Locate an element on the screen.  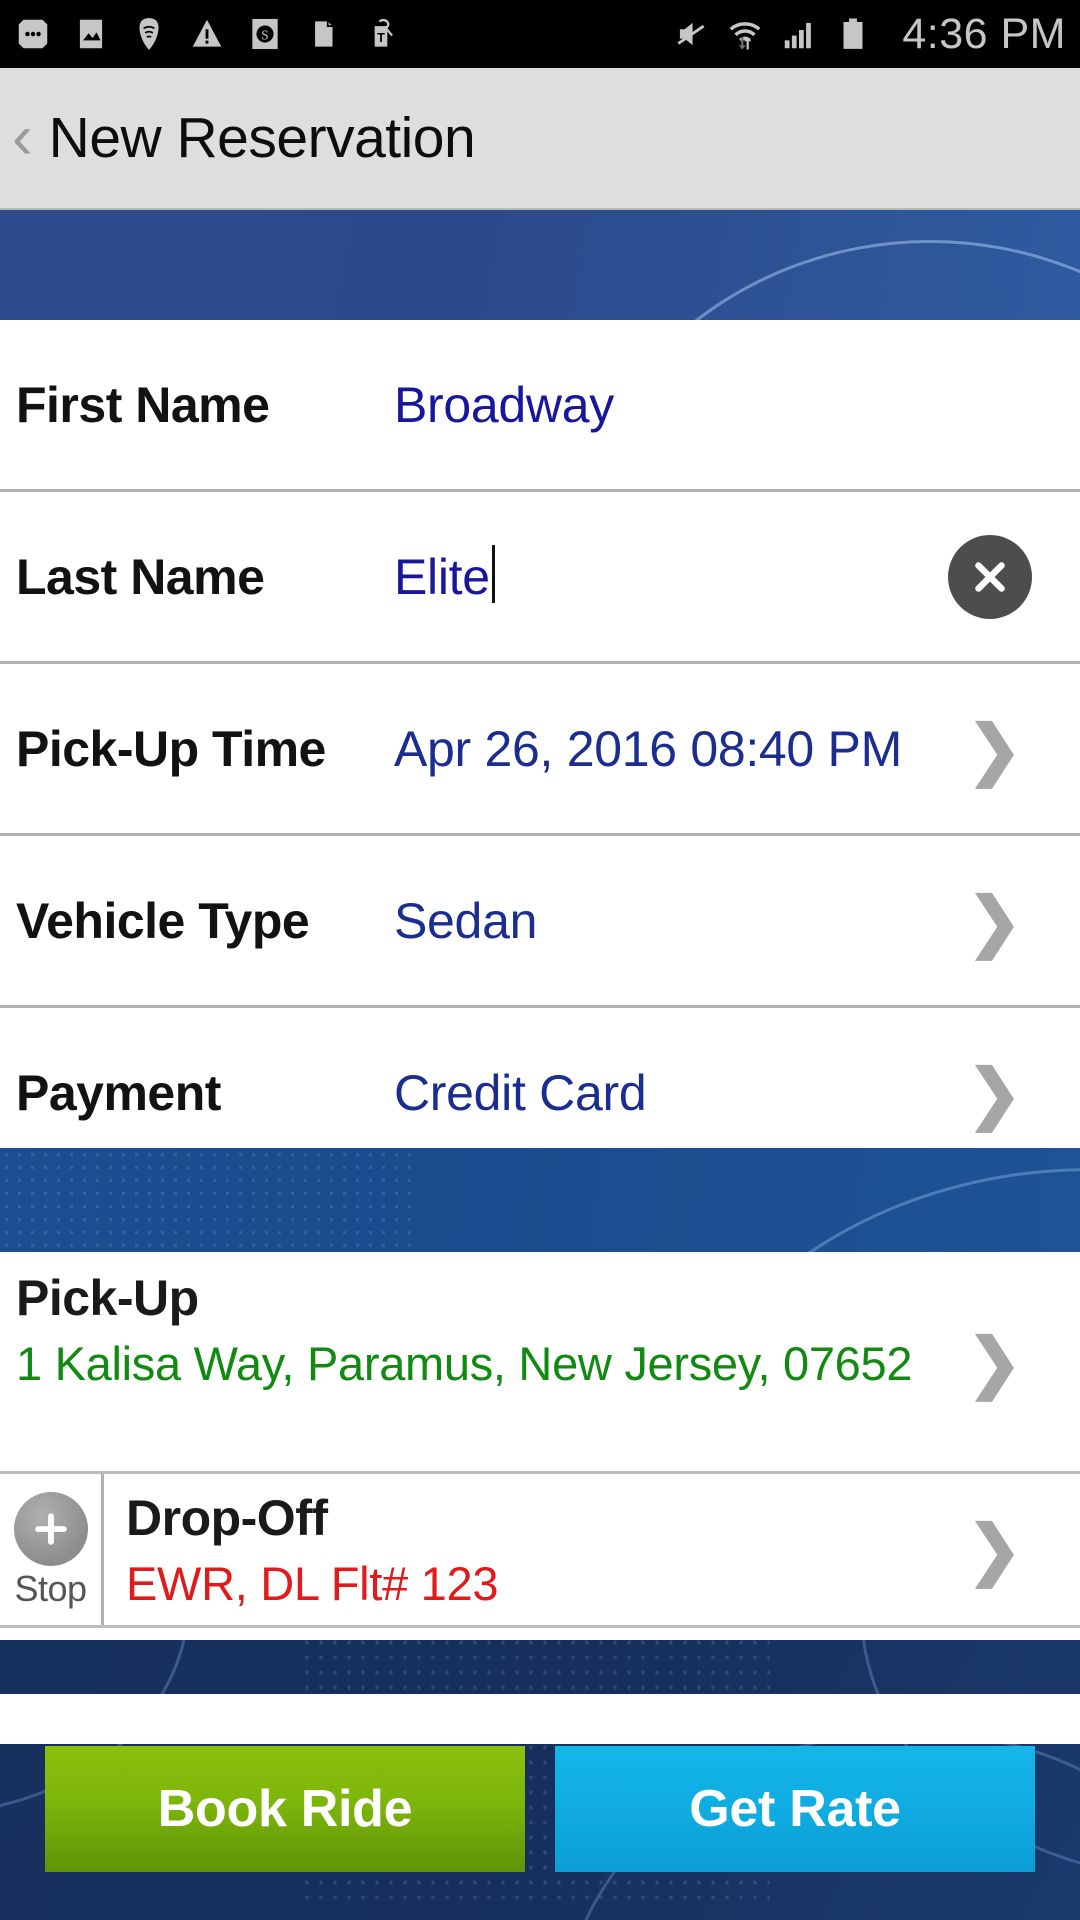
pickup-time-value: Apr 26, 2016 08:40 PM is located at coordinates (648, 748).